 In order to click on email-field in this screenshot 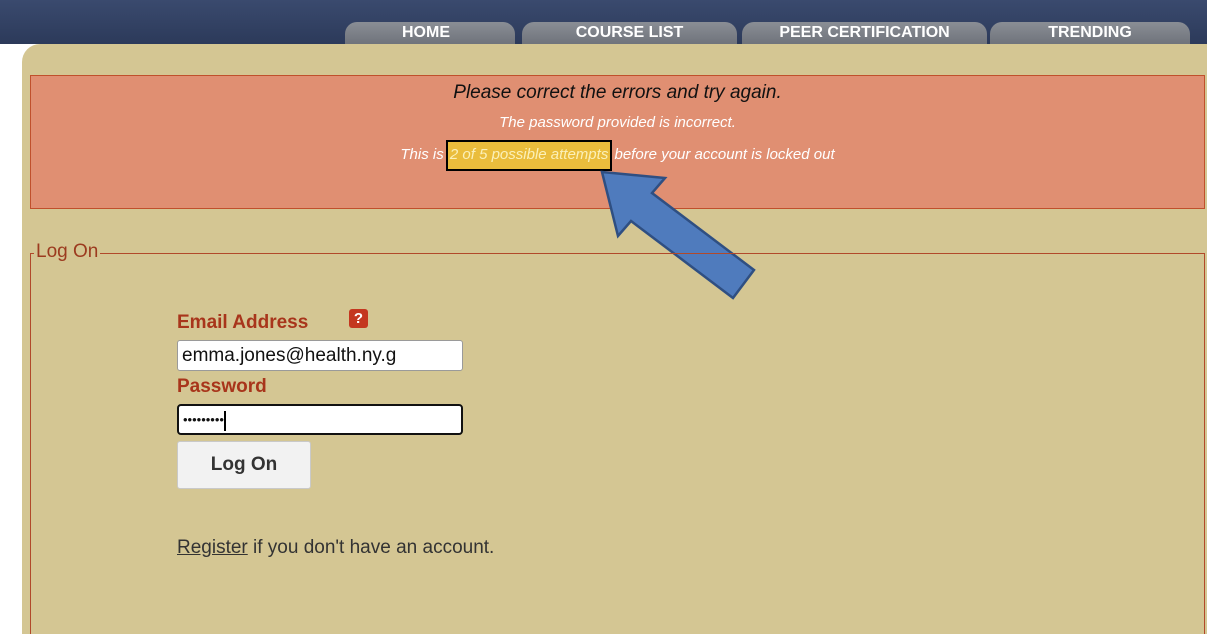, I will do `click(320, 355)`.